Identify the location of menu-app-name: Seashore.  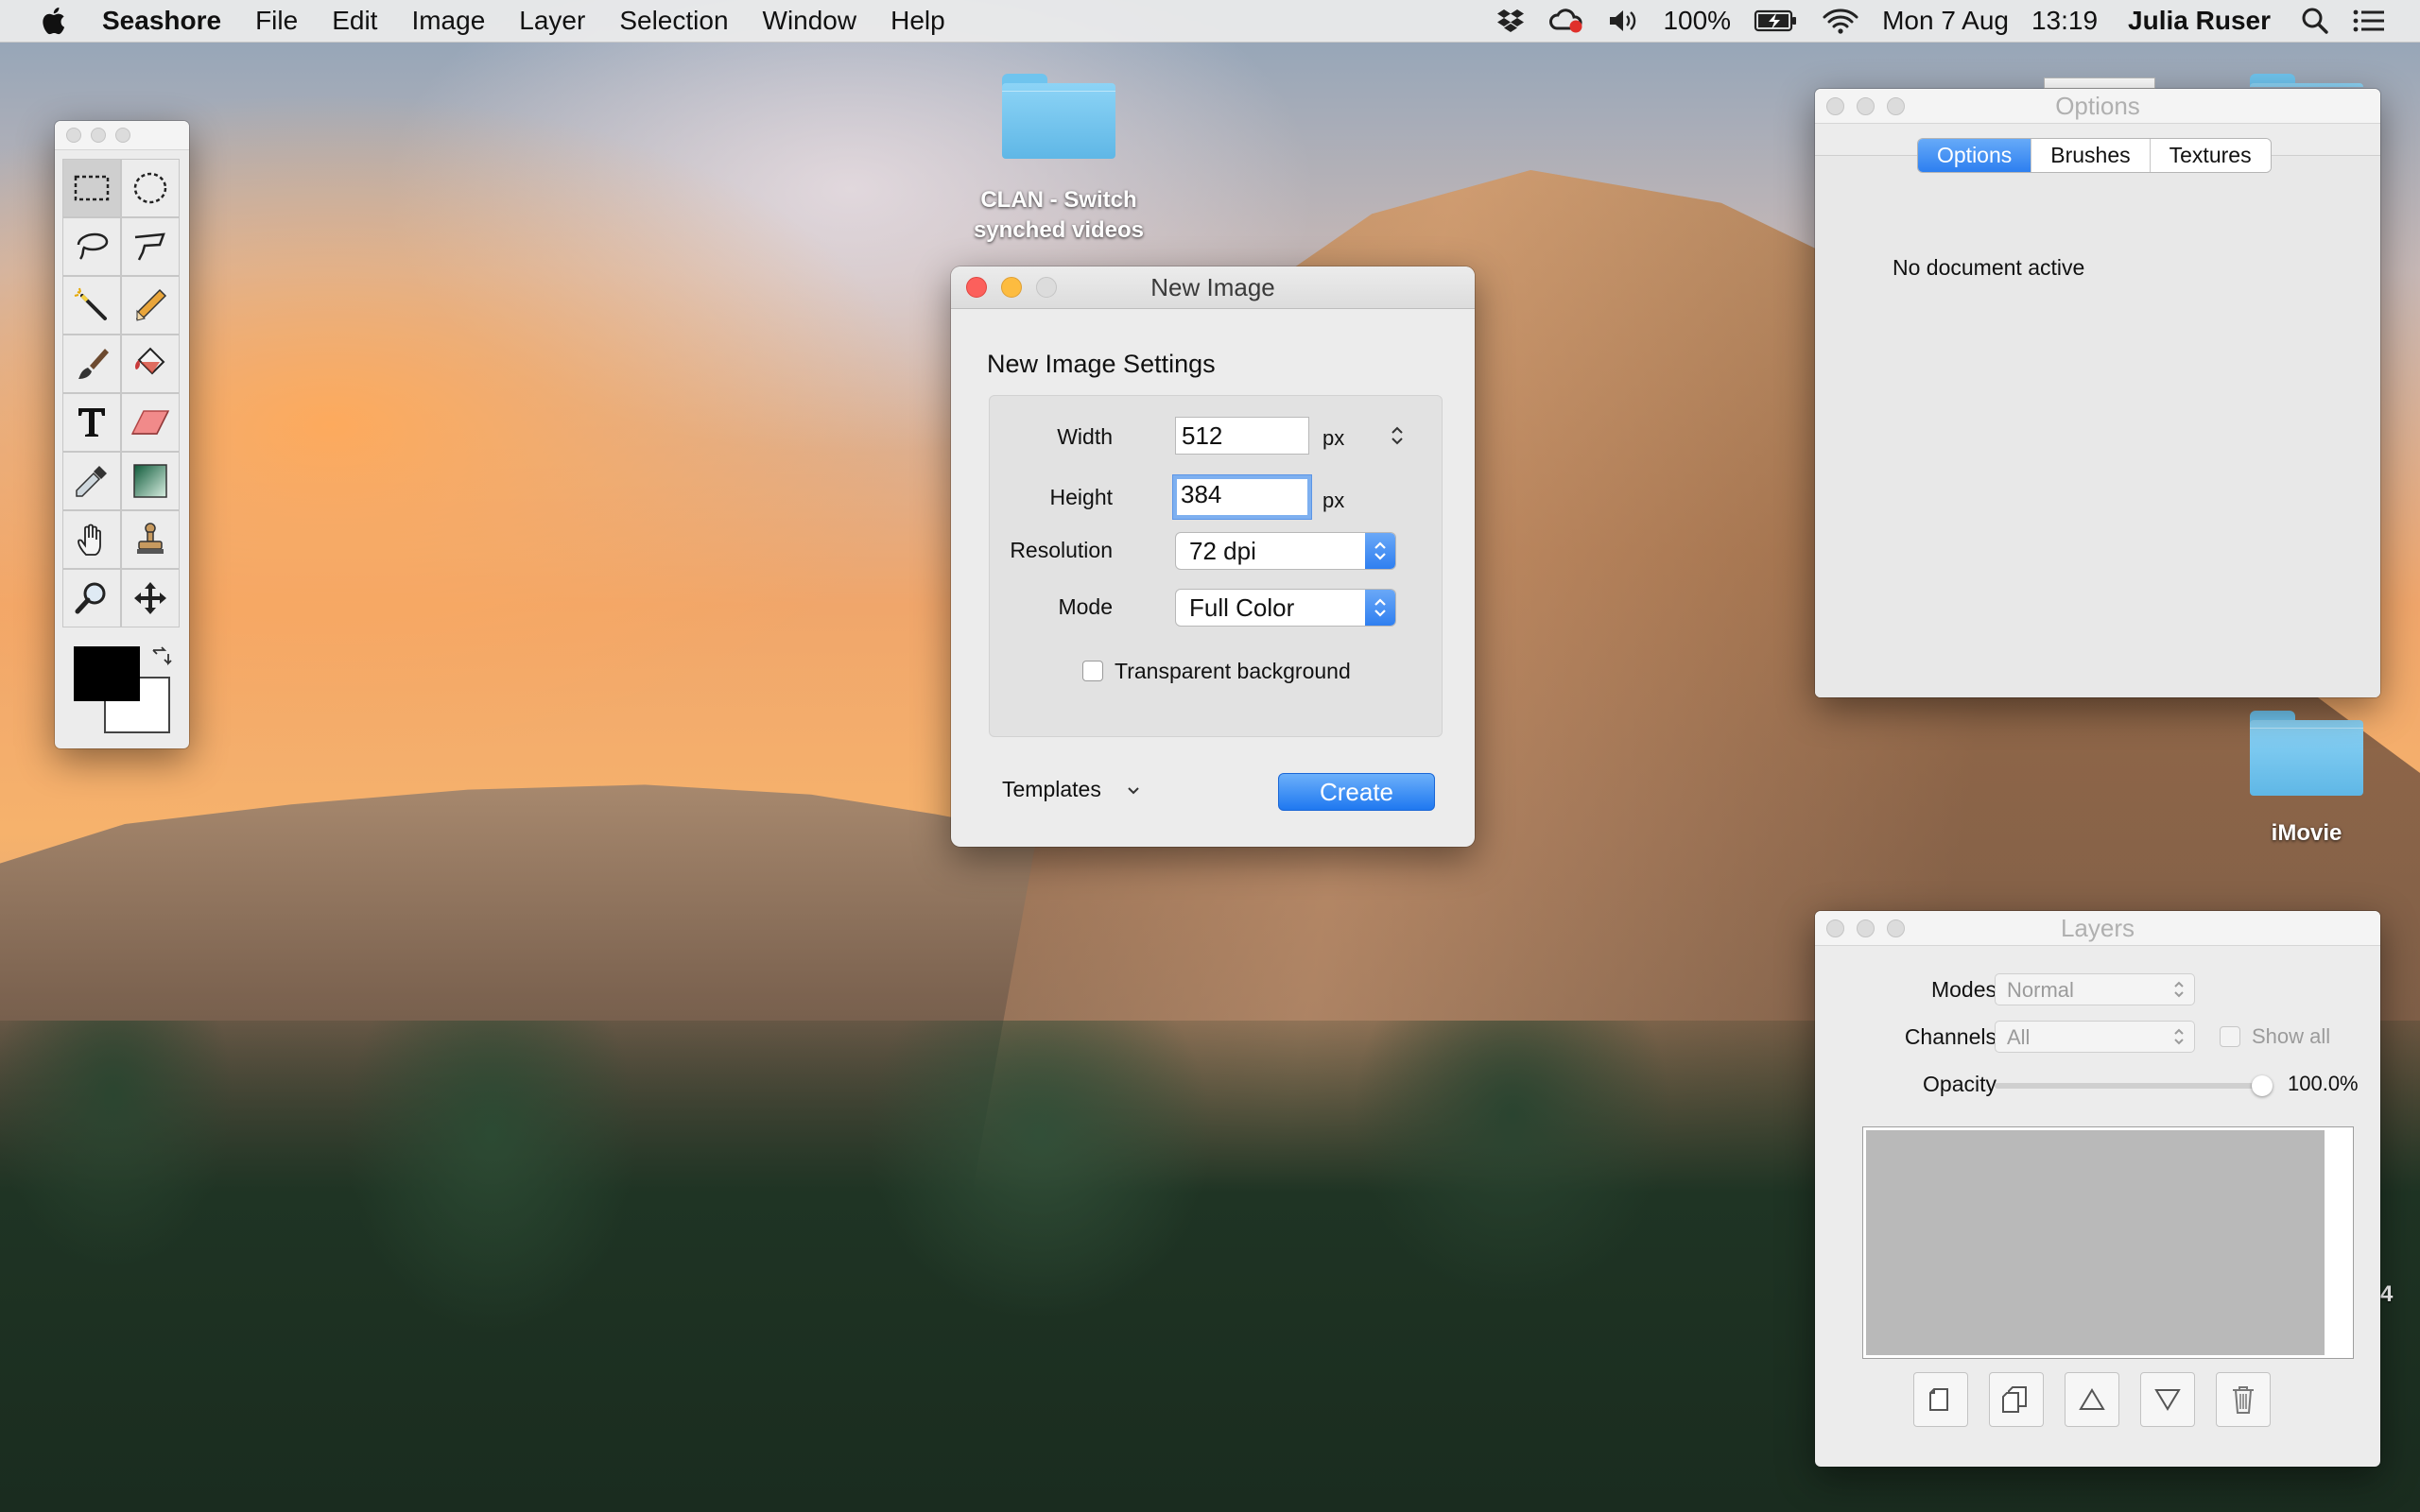
(170, 21).